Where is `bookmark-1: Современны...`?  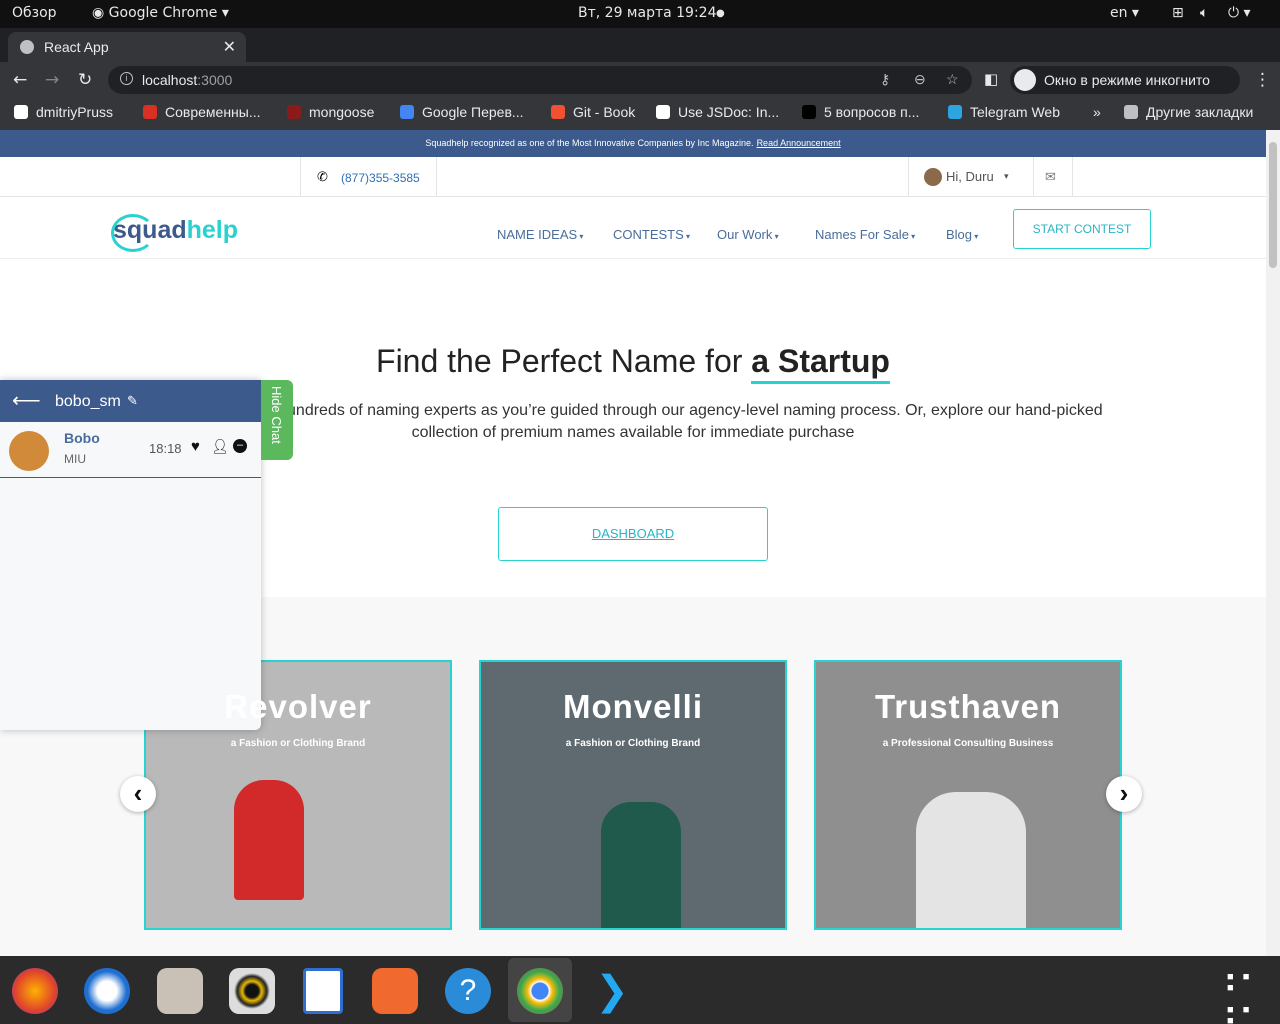 bookmark-1: Современны... is located at coordinates (202, 112).